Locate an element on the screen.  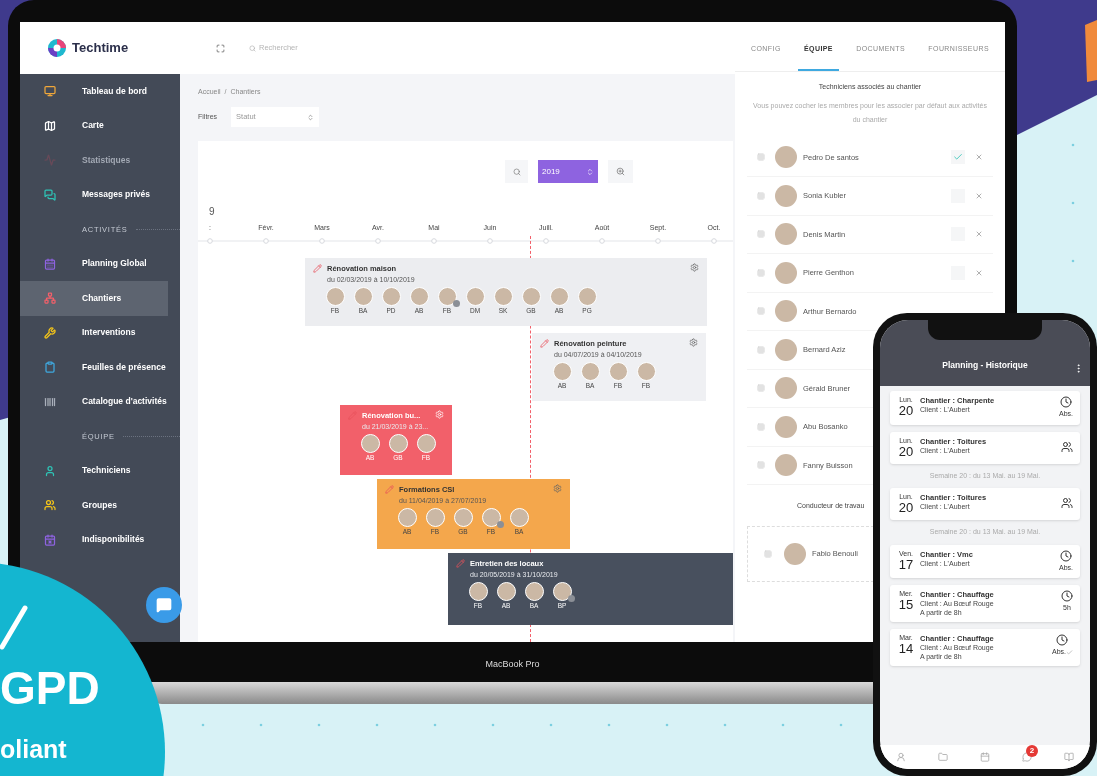
badge-title: GPD is located at coordinates (50, 688).